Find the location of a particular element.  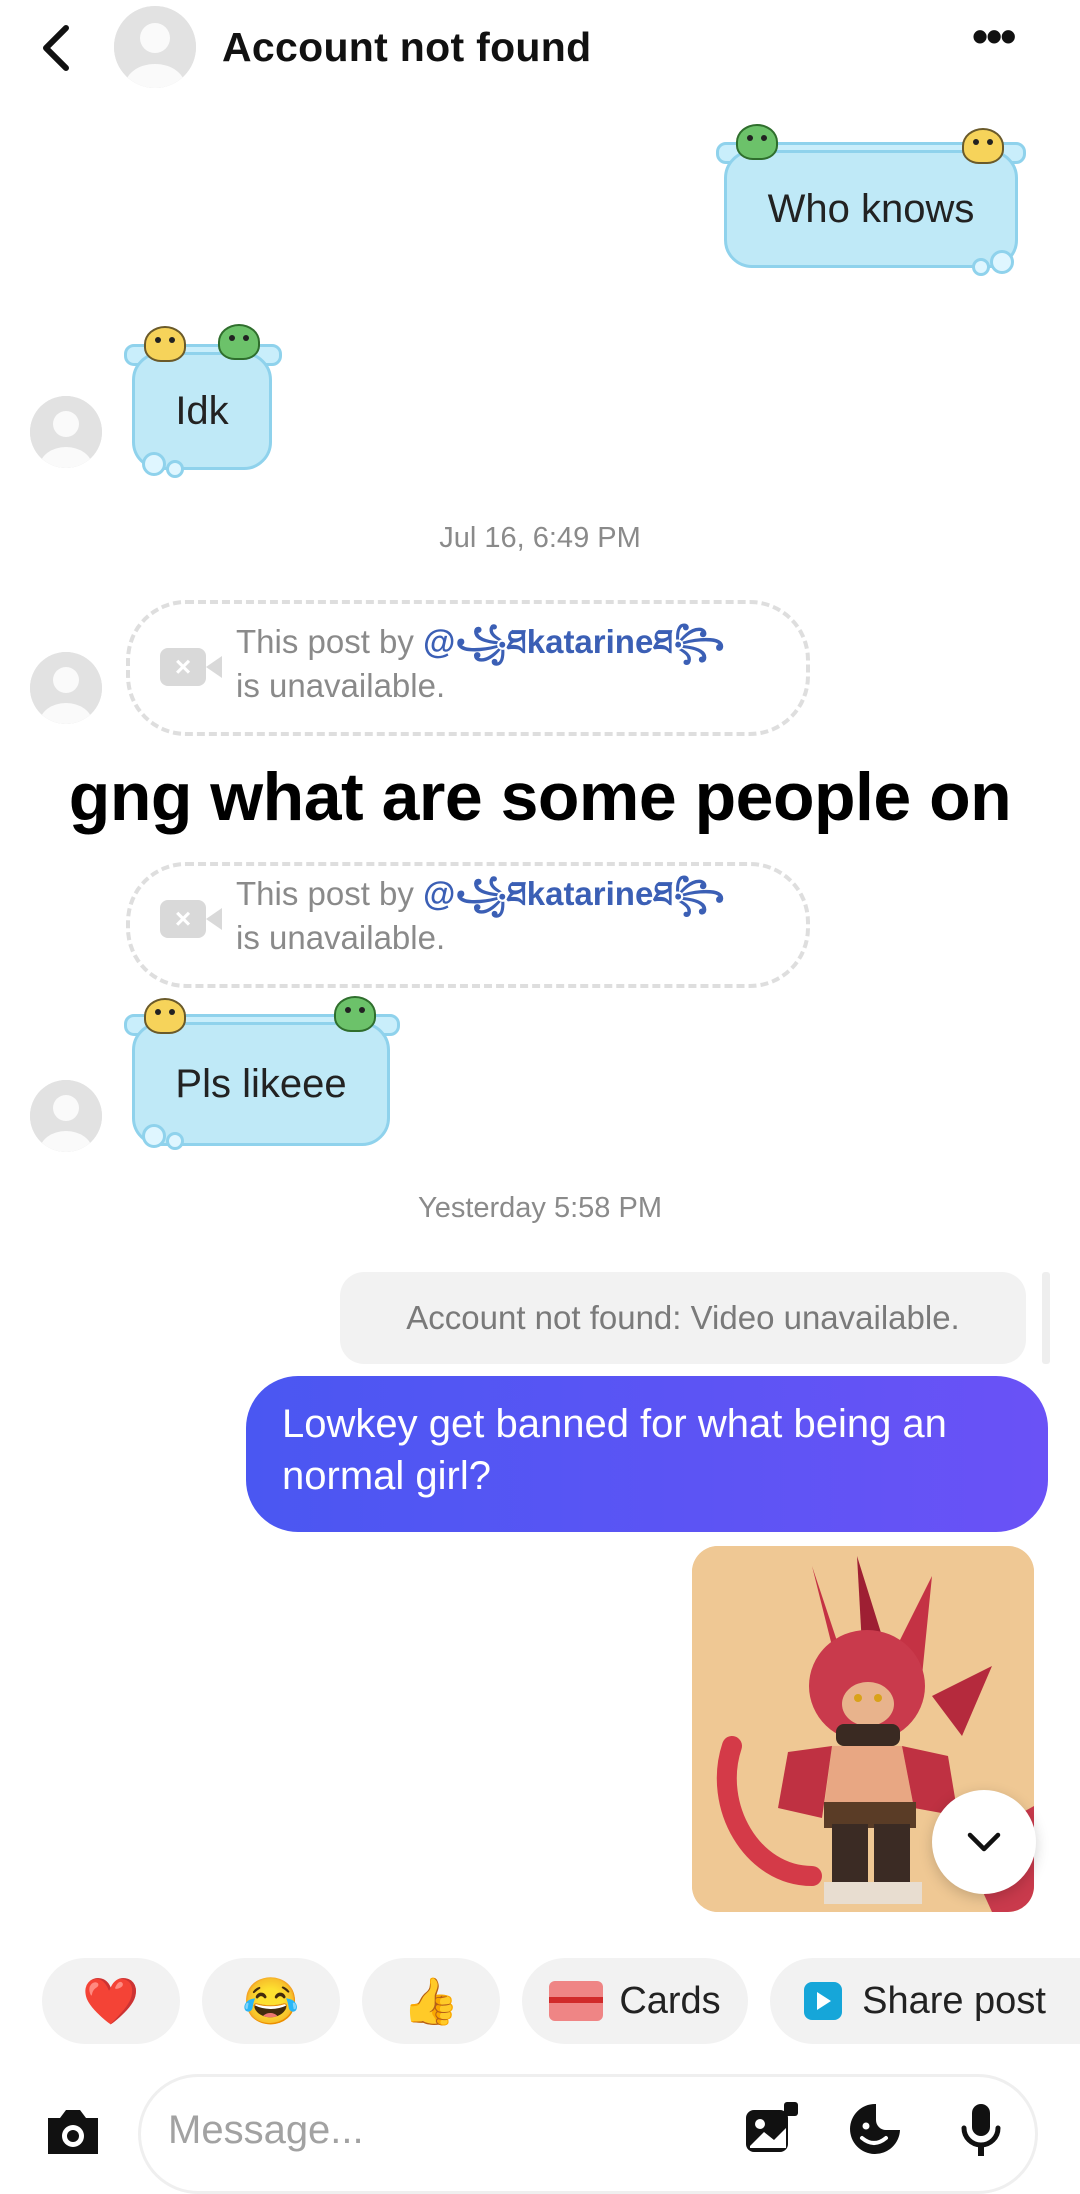

sticker-button is located at coordinates (875, 2129).